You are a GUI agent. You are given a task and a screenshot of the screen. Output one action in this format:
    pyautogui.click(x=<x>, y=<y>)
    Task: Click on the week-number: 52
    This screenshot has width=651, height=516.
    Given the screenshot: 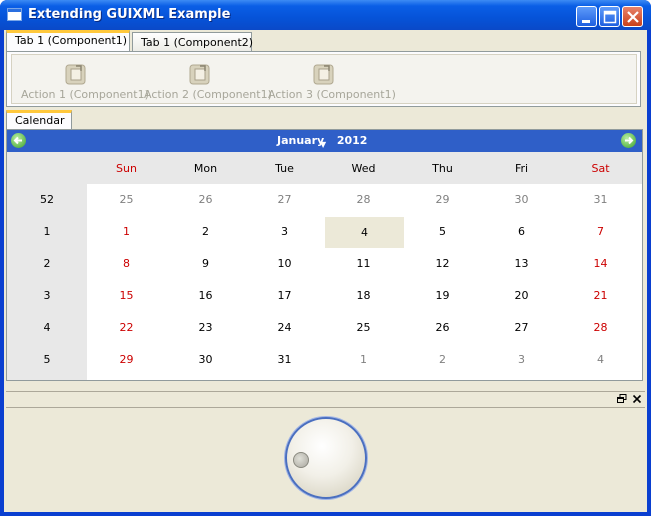 What is the action you would take?
    pyautogui.click(x=47, y=199)
    